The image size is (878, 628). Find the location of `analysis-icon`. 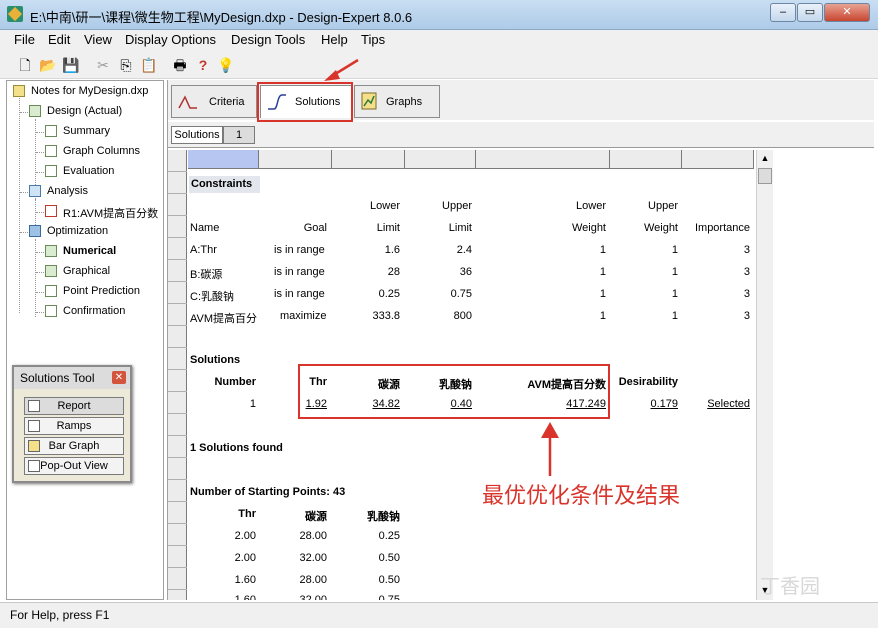

analysis-icon is located at coordinates (35, 191).